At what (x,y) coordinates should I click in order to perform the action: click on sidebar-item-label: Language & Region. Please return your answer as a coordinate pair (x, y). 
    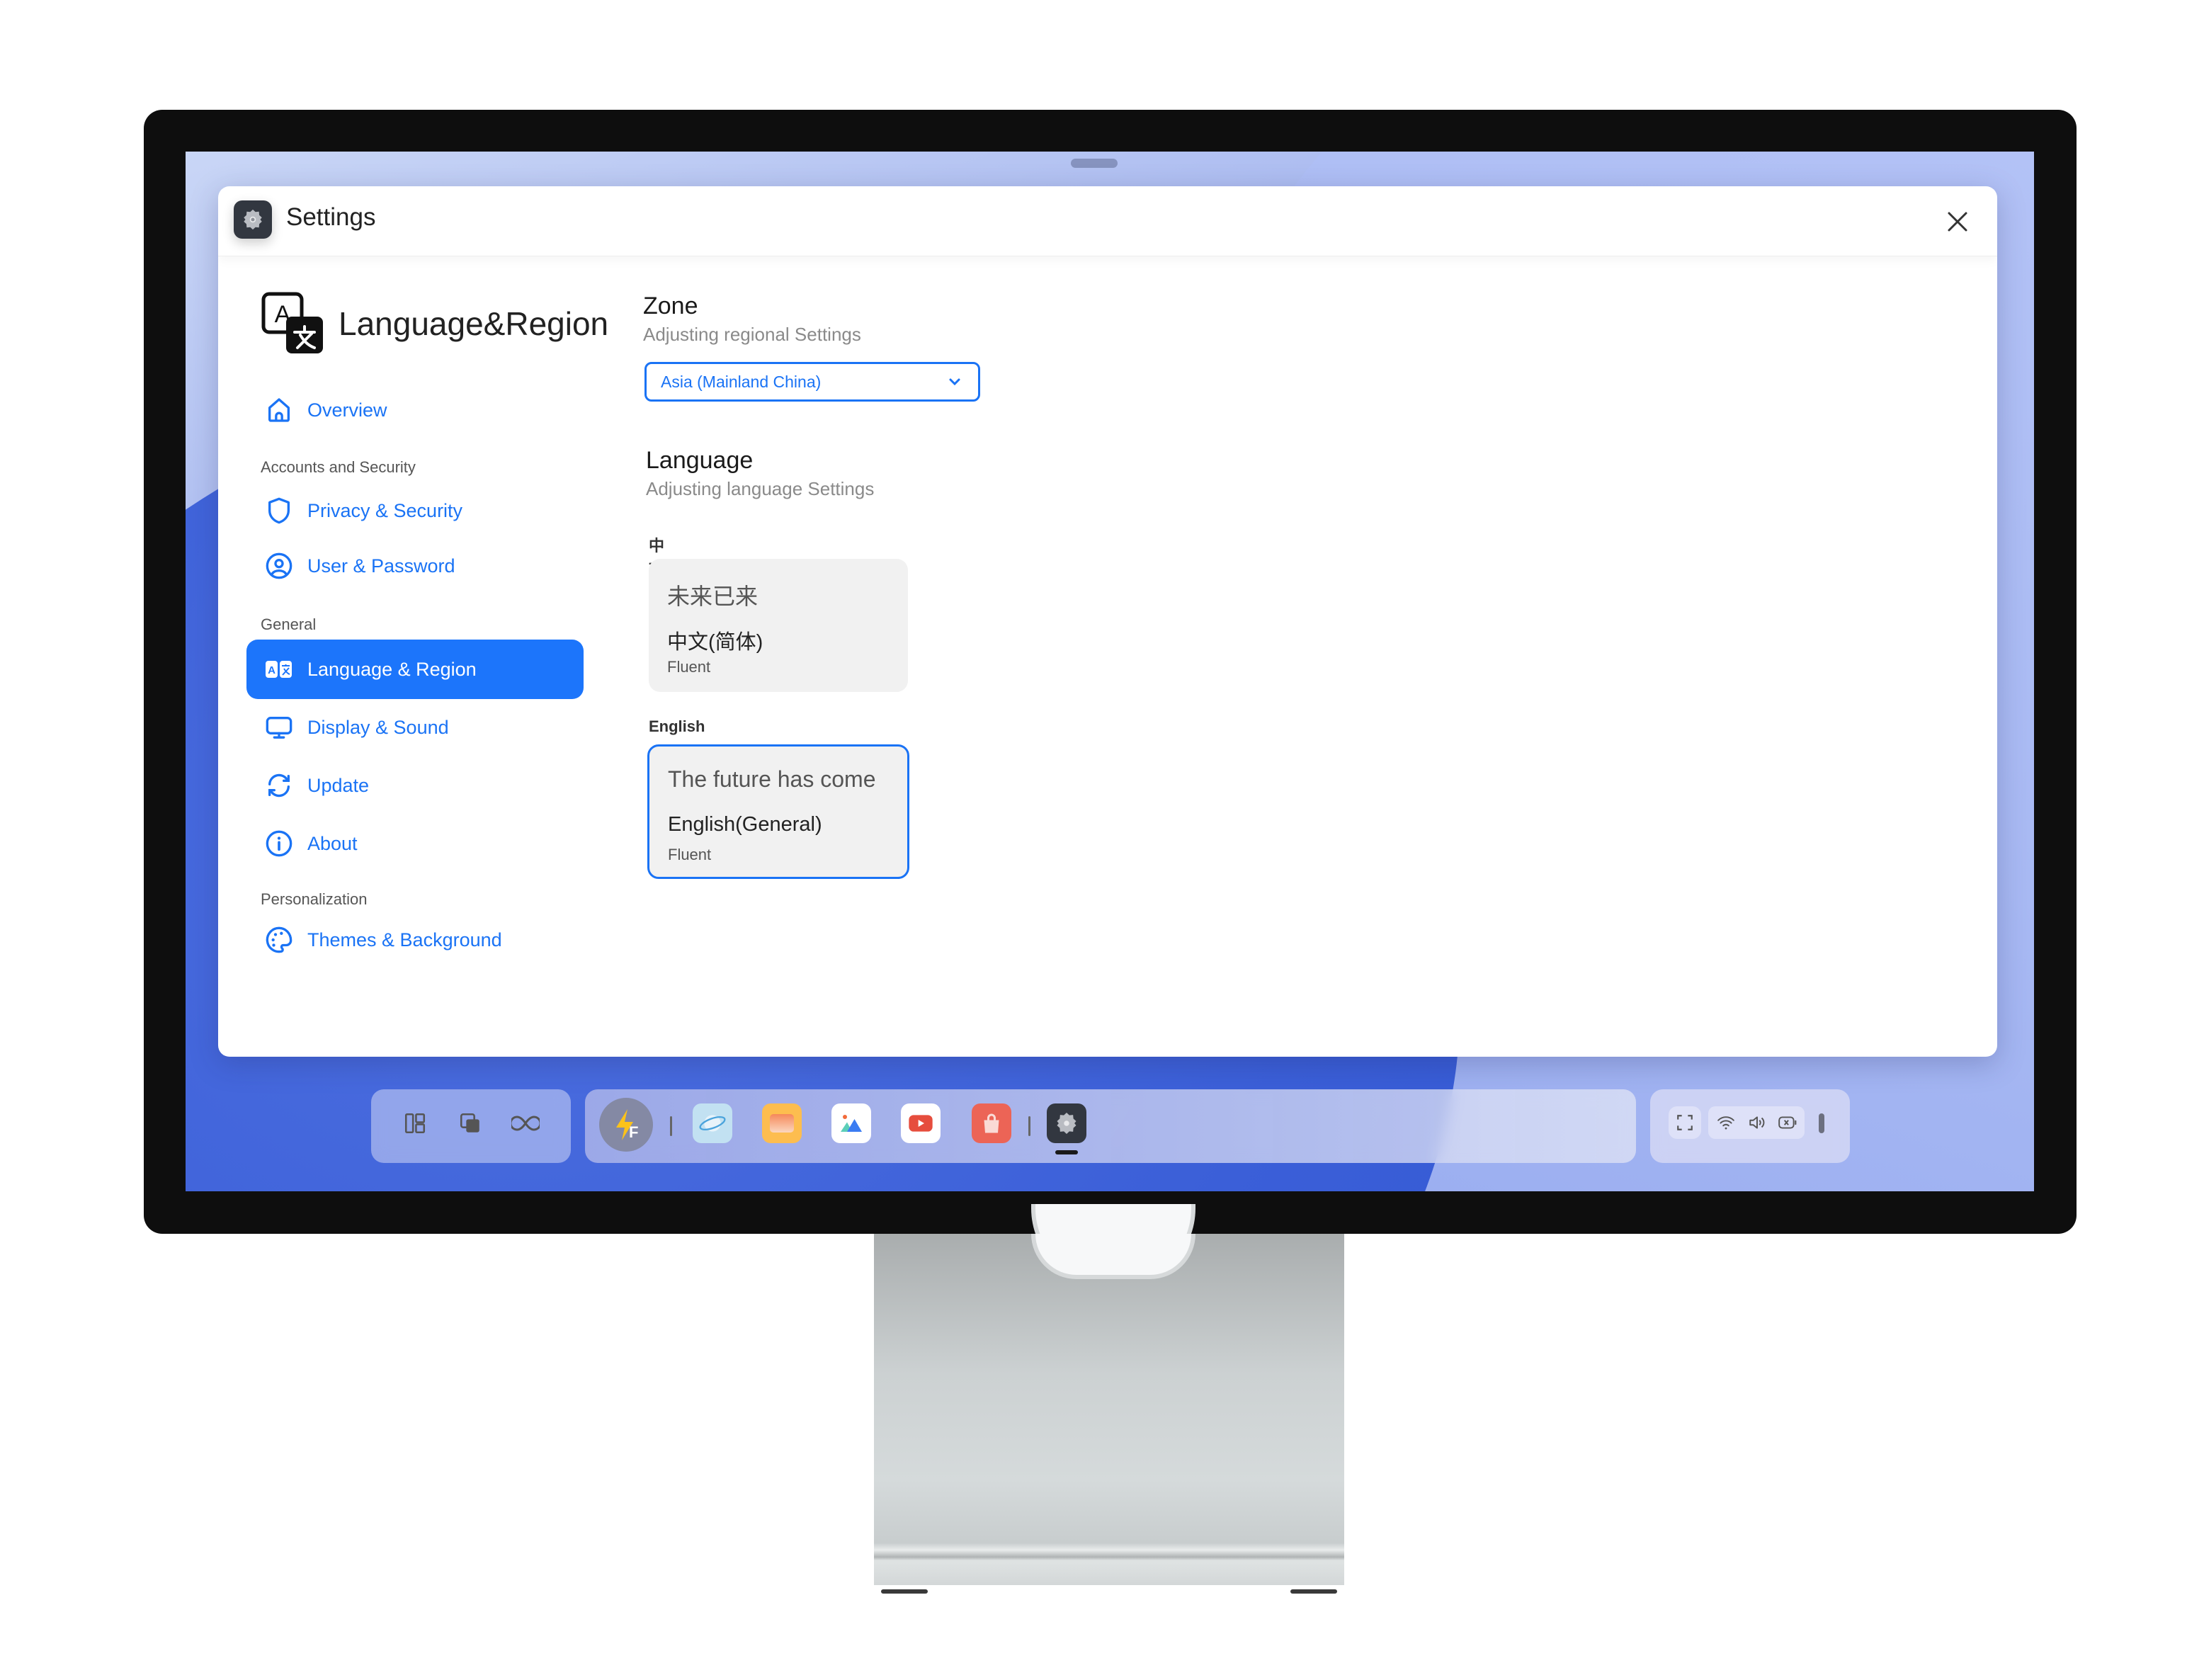
    Looking at the image, I should click on (392, 669).